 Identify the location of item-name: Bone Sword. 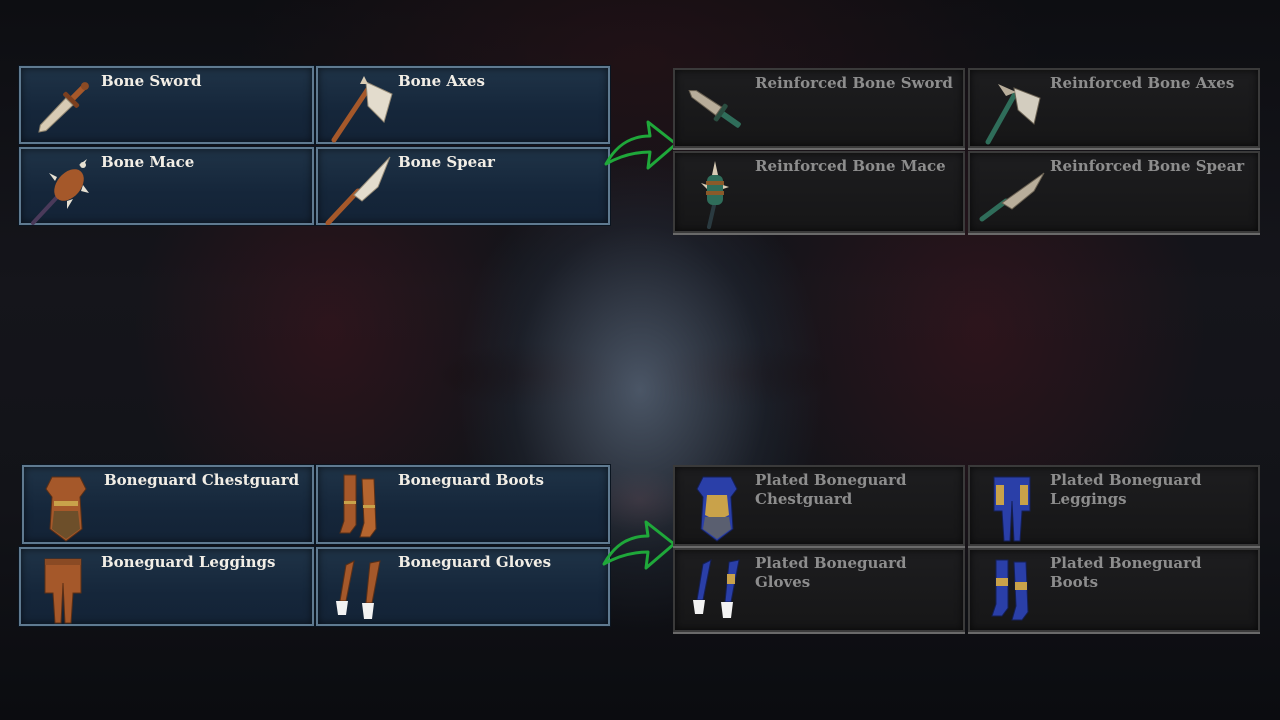
(151, 81).